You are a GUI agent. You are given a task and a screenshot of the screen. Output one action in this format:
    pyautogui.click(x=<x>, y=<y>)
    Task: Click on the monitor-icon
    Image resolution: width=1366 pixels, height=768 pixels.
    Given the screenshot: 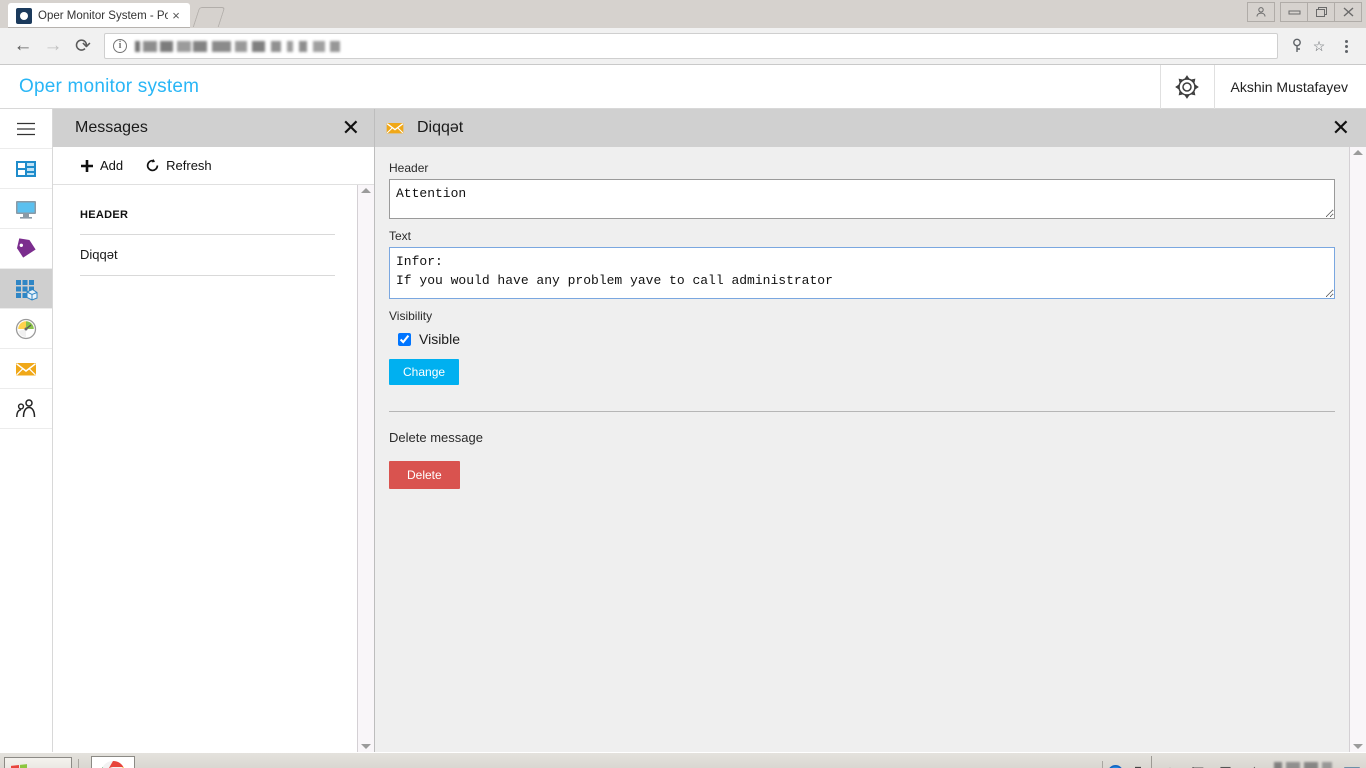 What is the action you would take?
    pyautogui.click(x=26, y=209)
    